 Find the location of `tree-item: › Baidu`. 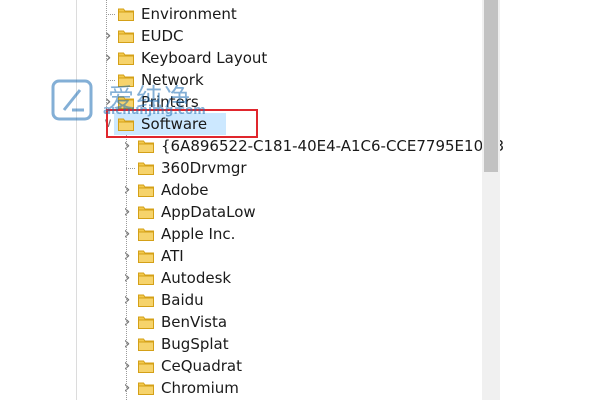

tree-item: › Baidu is located at coordinates (241, 300).